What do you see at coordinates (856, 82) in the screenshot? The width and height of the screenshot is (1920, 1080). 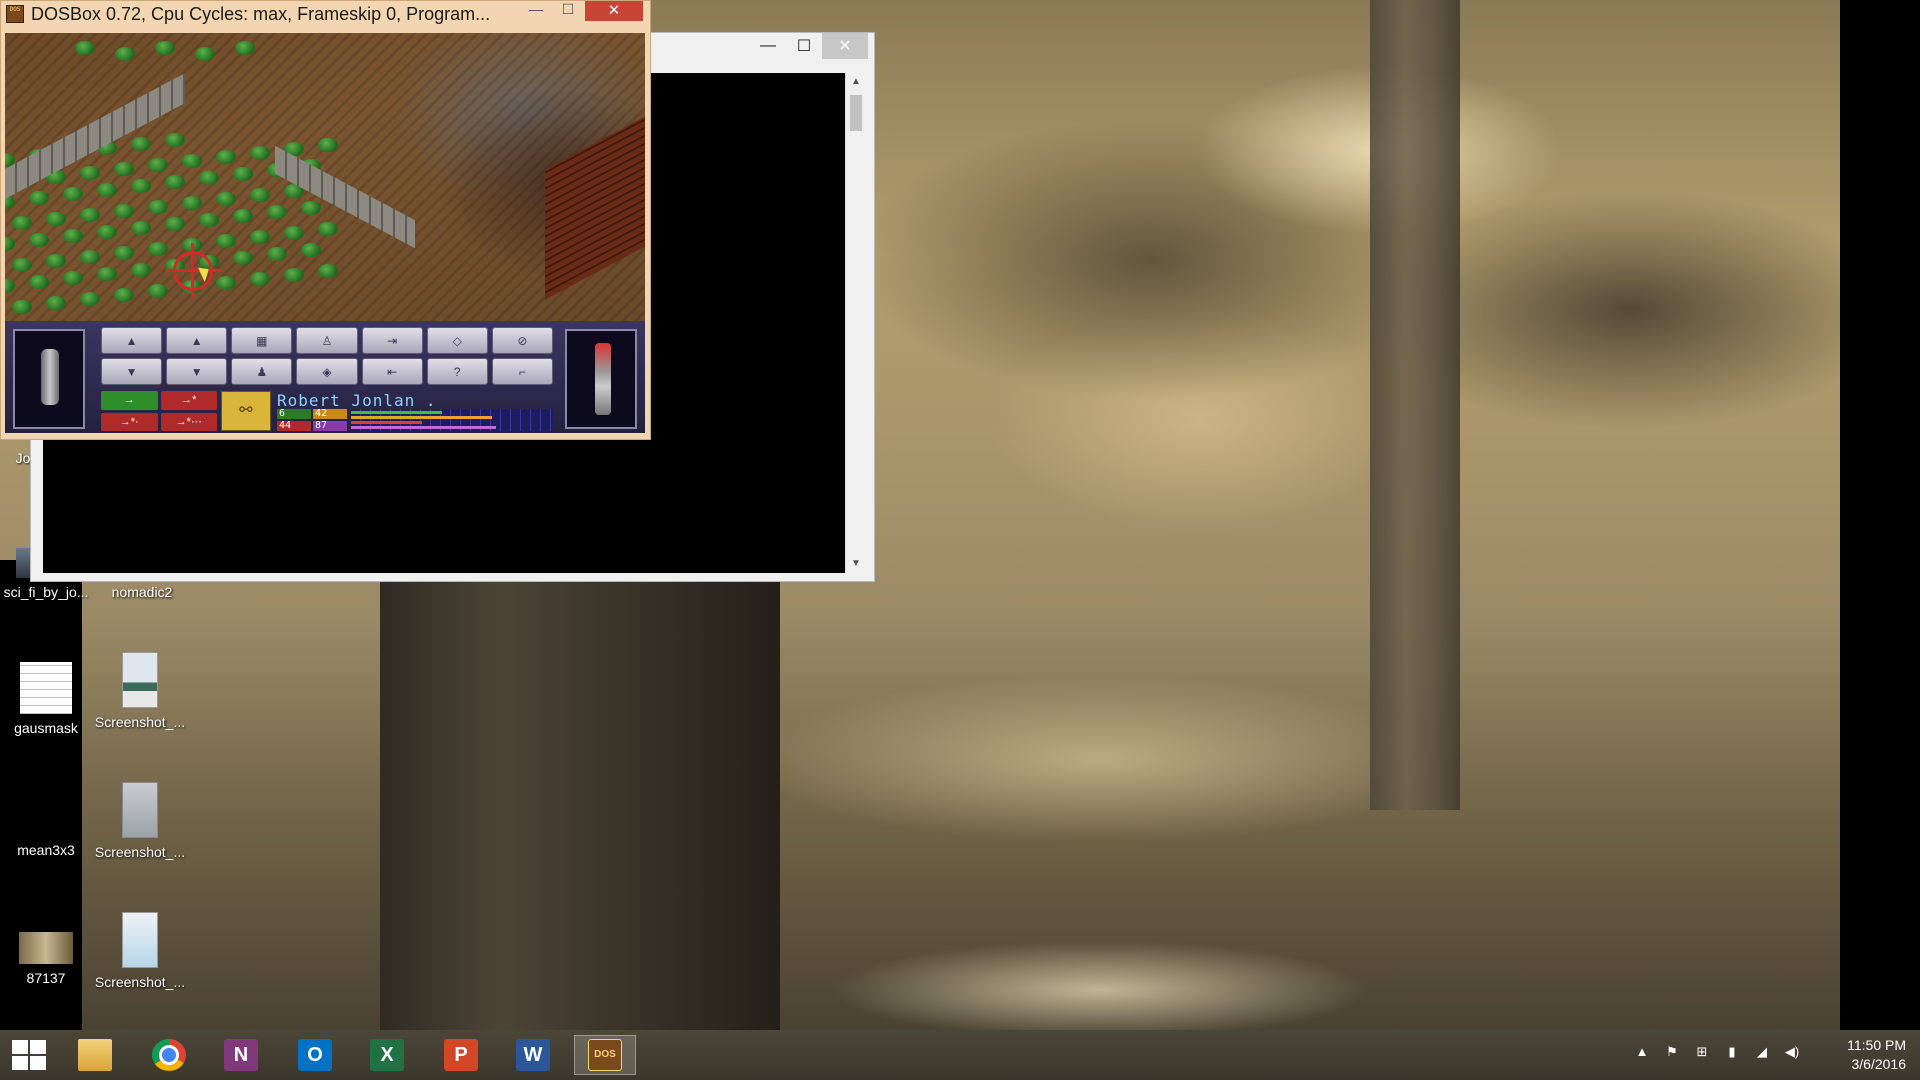 I see `scroll-up-arrow-icon: ▲` at bounding box center [856, 82].